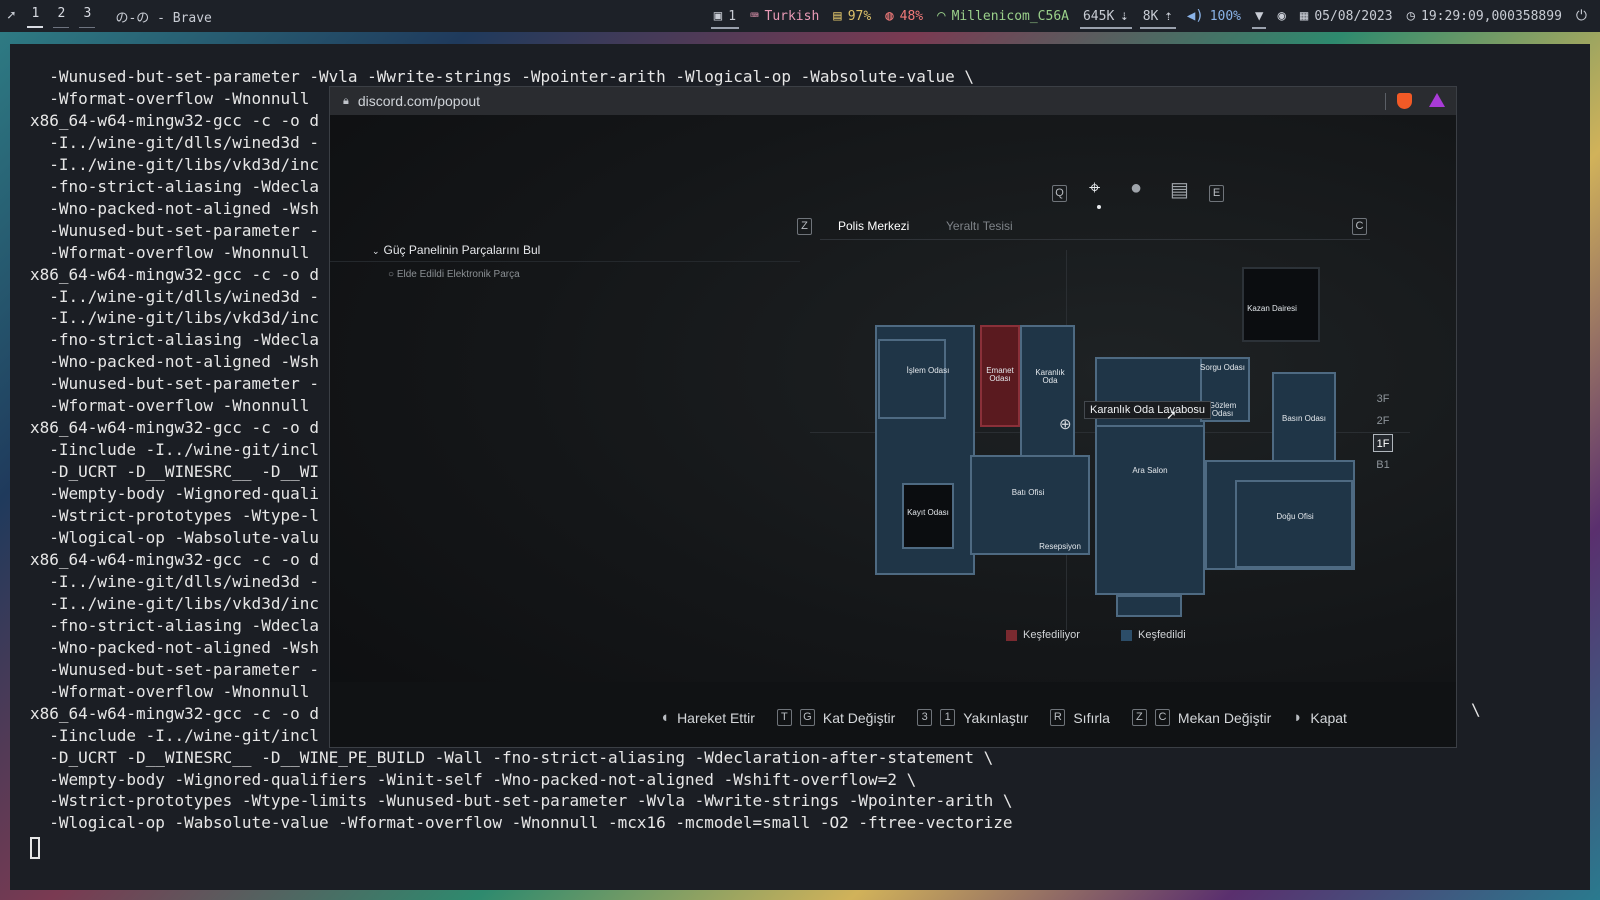  What do you see at coordinates (1328, 718) in the screenshot?
I see `control-close: Kapat` at bounding box center [1328, 718].